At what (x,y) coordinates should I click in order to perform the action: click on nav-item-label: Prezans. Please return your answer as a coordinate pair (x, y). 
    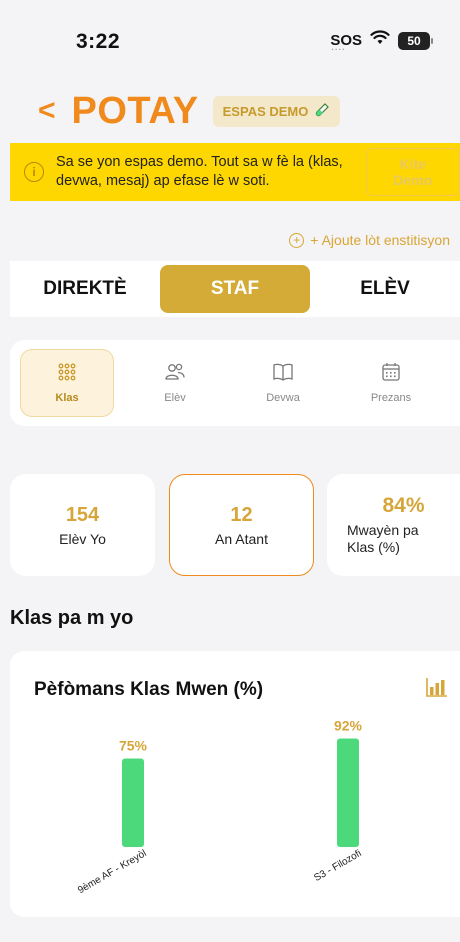
    Looking at the image, I should click on (391, 398).